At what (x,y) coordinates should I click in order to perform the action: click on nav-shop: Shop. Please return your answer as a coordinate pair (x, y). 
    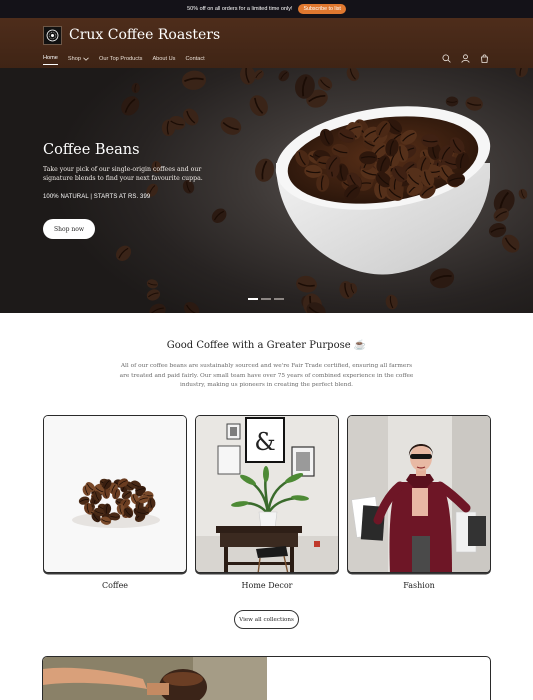
    Looking at the image, I should click on (78, 60).